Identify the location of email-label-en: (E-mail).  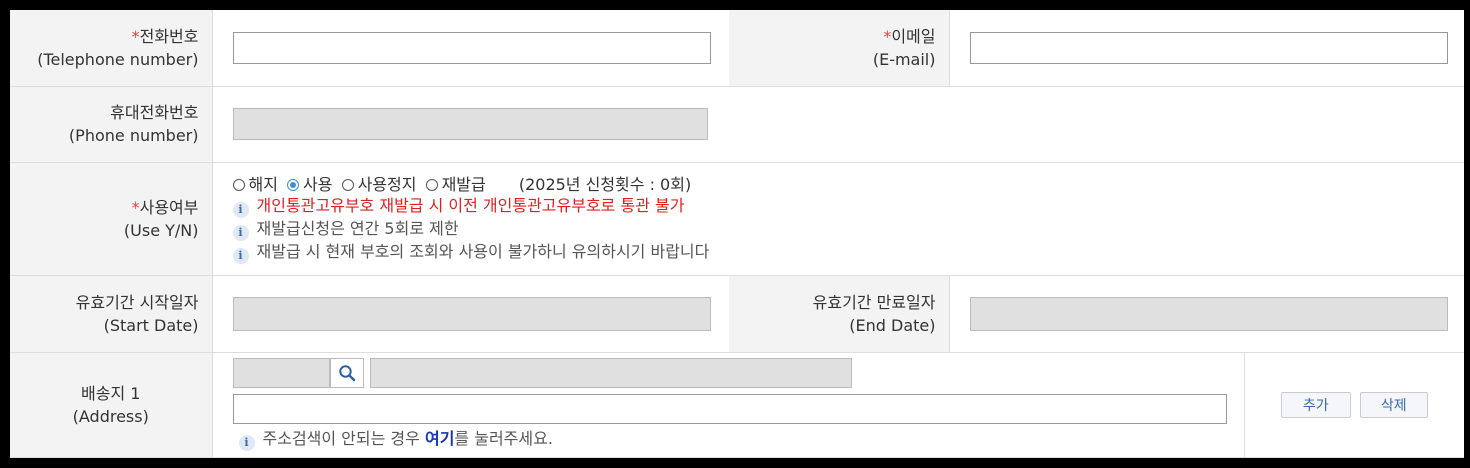
(904, 59).